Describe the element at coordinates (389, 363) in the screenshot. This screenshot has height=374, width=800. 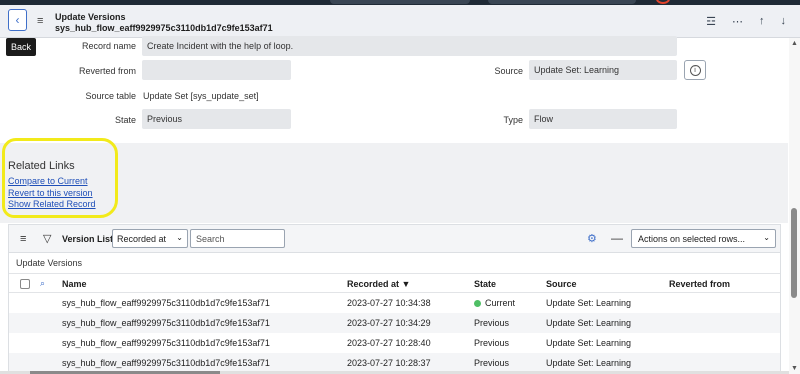
I see `row-recorded-at: 2023-07-27 10:28:37` at that location.